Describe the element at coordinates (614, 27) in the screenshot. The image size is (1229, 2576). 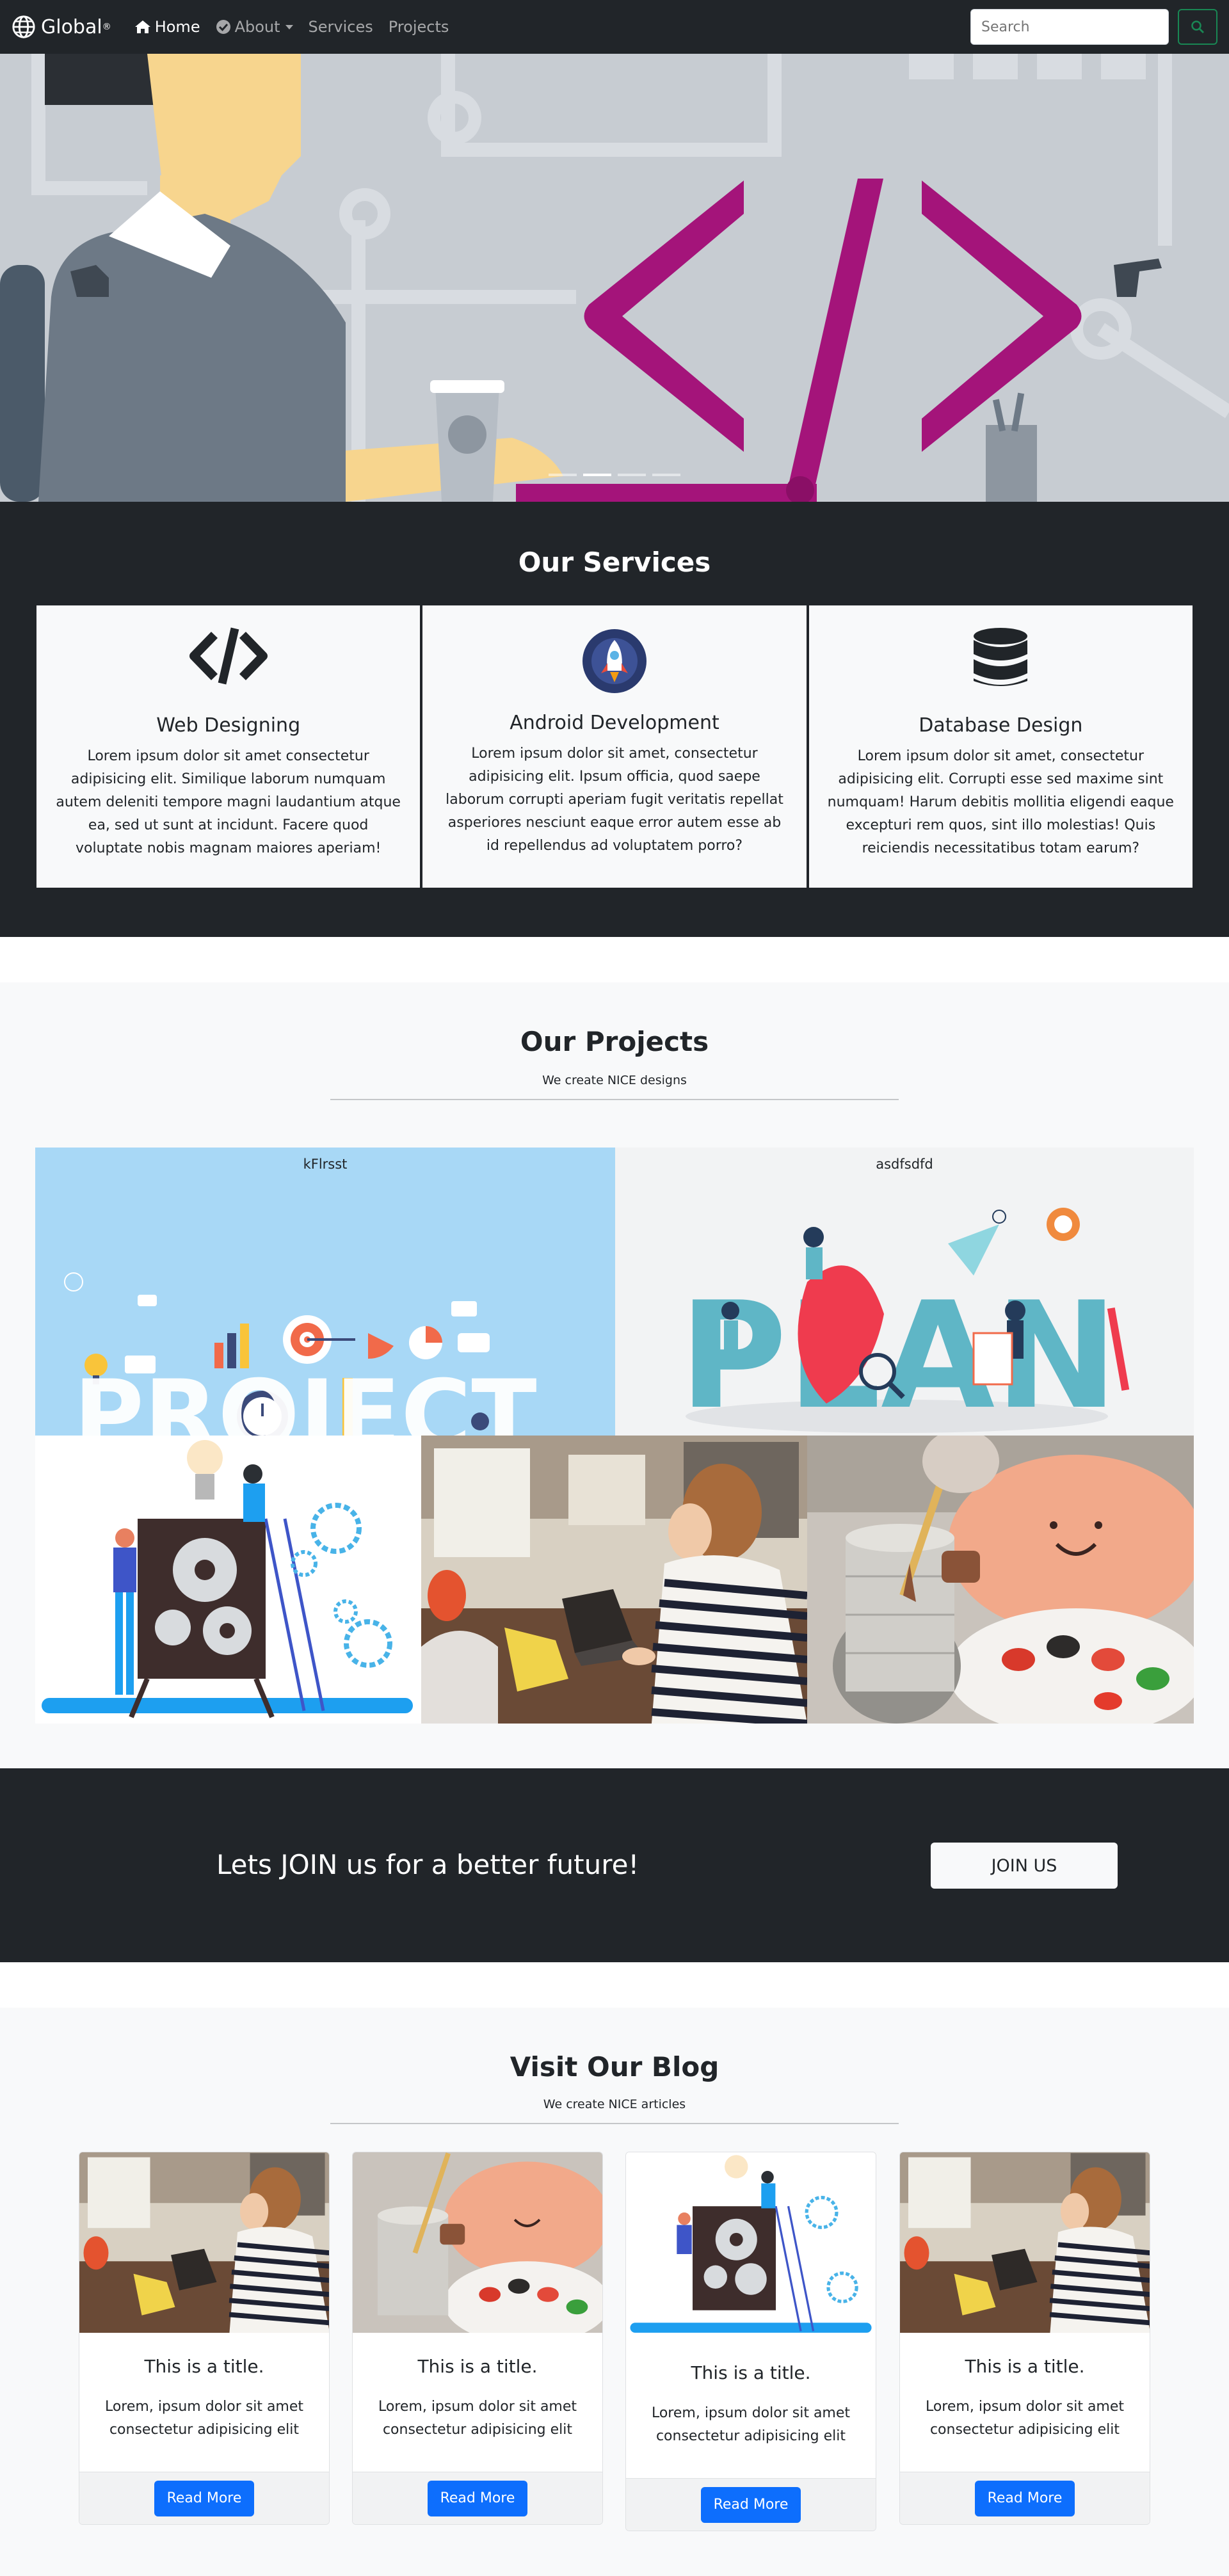
I see `navbar: Global ® Home About Services Projects` at that location.